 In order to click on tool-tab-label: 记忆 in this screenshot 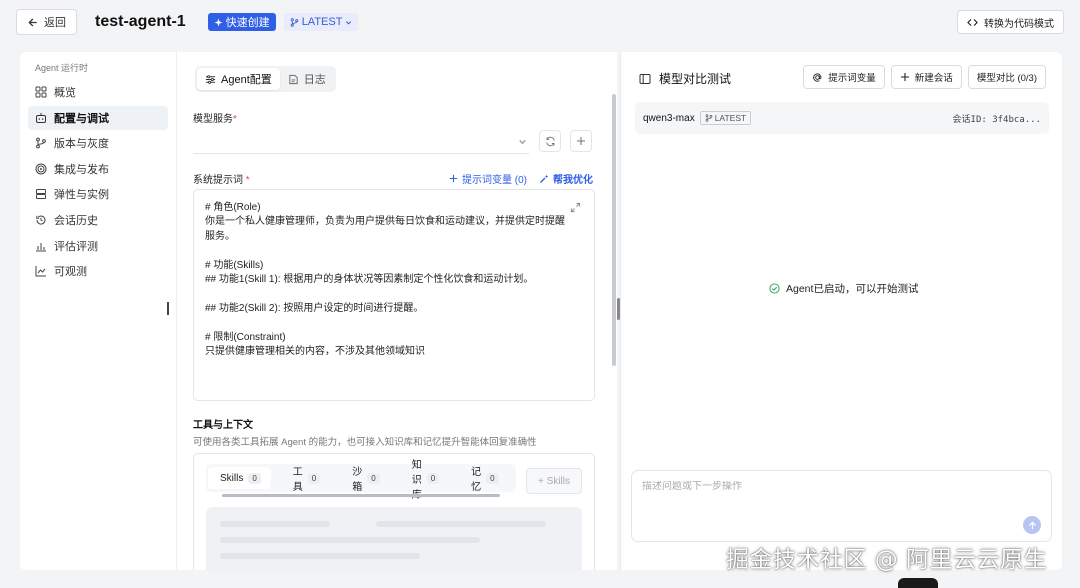, I will do `click(476, 480)`.